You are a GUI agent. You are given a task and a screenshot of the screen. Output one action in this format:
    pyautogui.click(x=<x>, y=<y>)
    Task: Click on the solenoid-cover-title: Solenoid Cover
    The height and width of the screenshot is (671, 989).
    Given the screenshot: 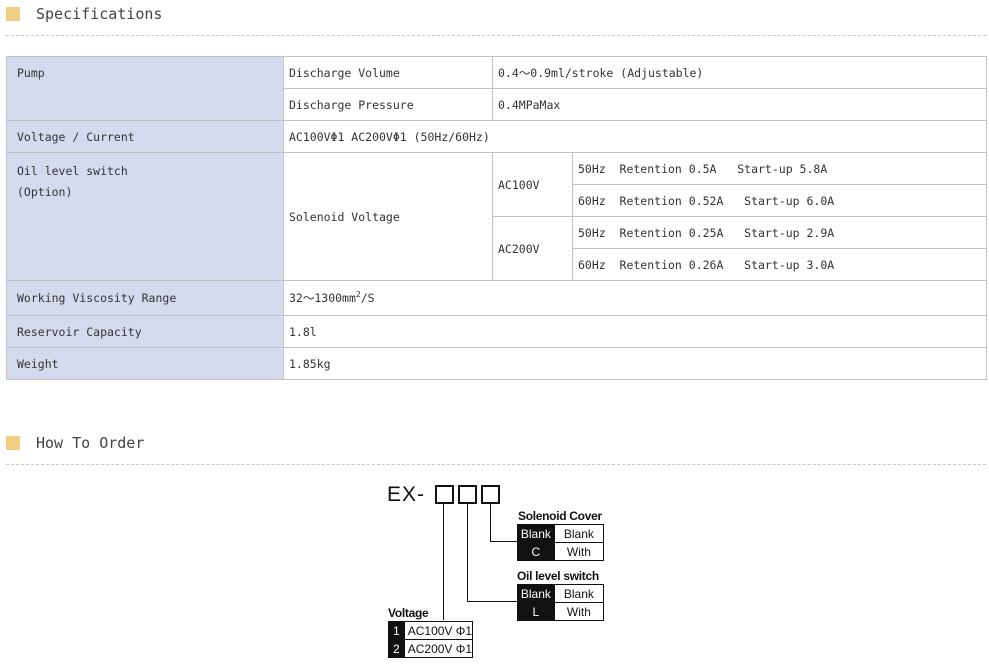 What is the action you would take?
    pyautogui.click(x=560, y=516)
    